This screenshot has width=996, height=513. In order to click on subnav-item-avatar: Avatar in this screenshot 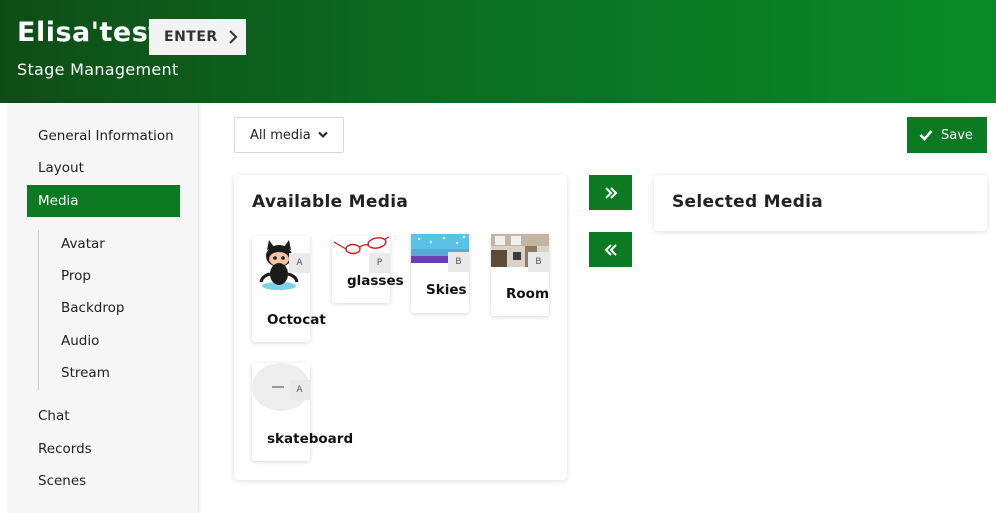, I will do `click(83, 244)`.